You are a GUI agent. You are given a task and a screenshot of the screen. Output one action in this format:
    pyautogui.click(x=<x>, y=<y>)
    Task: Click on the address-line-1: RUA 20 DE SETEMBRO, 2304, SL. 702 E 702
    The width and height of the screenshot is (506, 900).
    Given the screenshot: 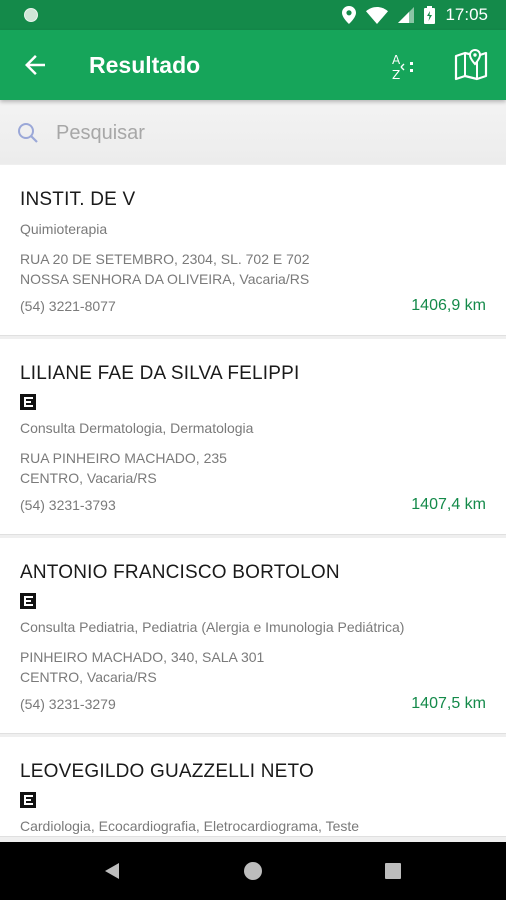 What is the action you would take?
    pyautogui.click(x=165, y=259)
    